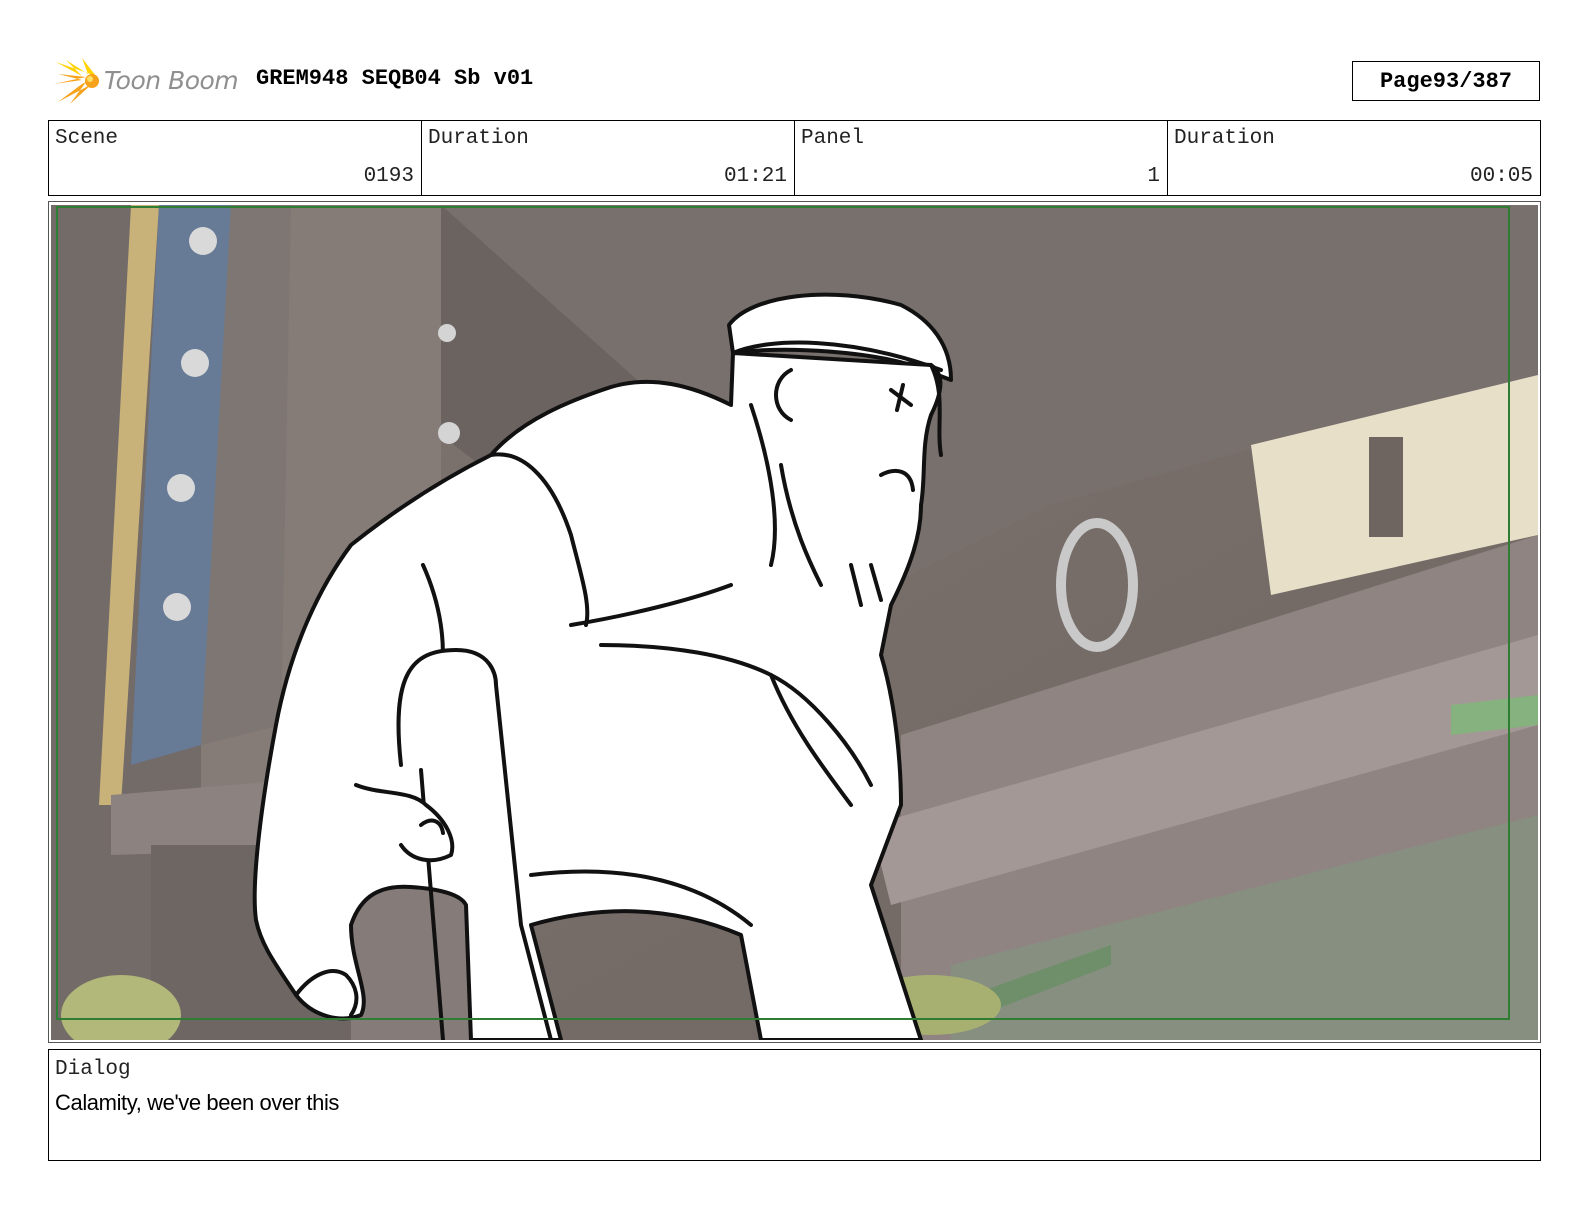  What do you see at coordinates (755, 176) in the screenshot?
I see `scene-duration-value: 01:21` at bounding box center [755, 176].